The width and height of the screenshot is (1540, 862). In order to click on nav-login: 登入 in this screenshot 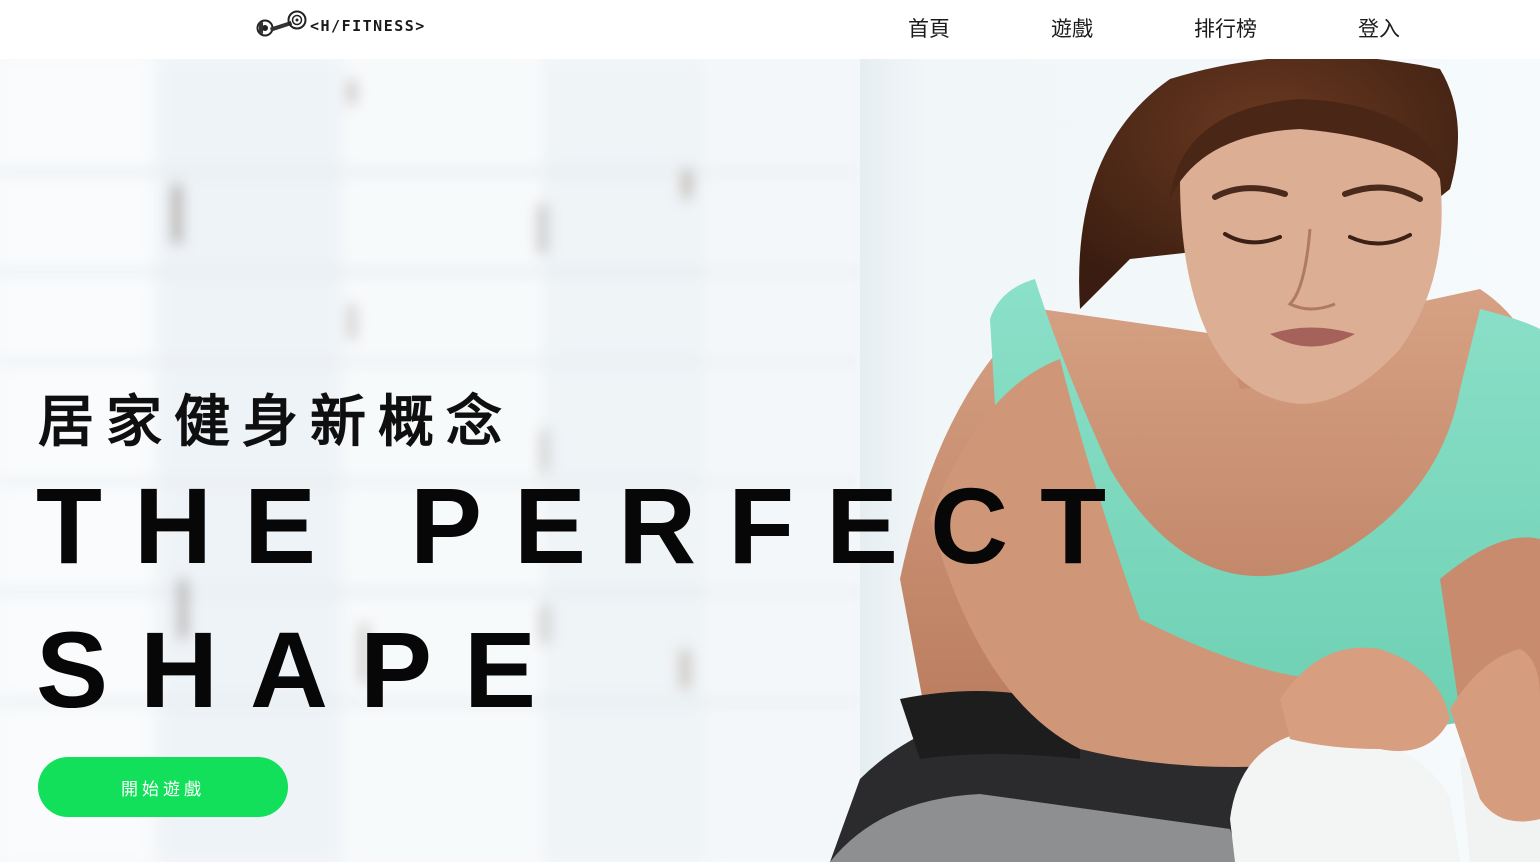, I will do `click(1379, 28)`.